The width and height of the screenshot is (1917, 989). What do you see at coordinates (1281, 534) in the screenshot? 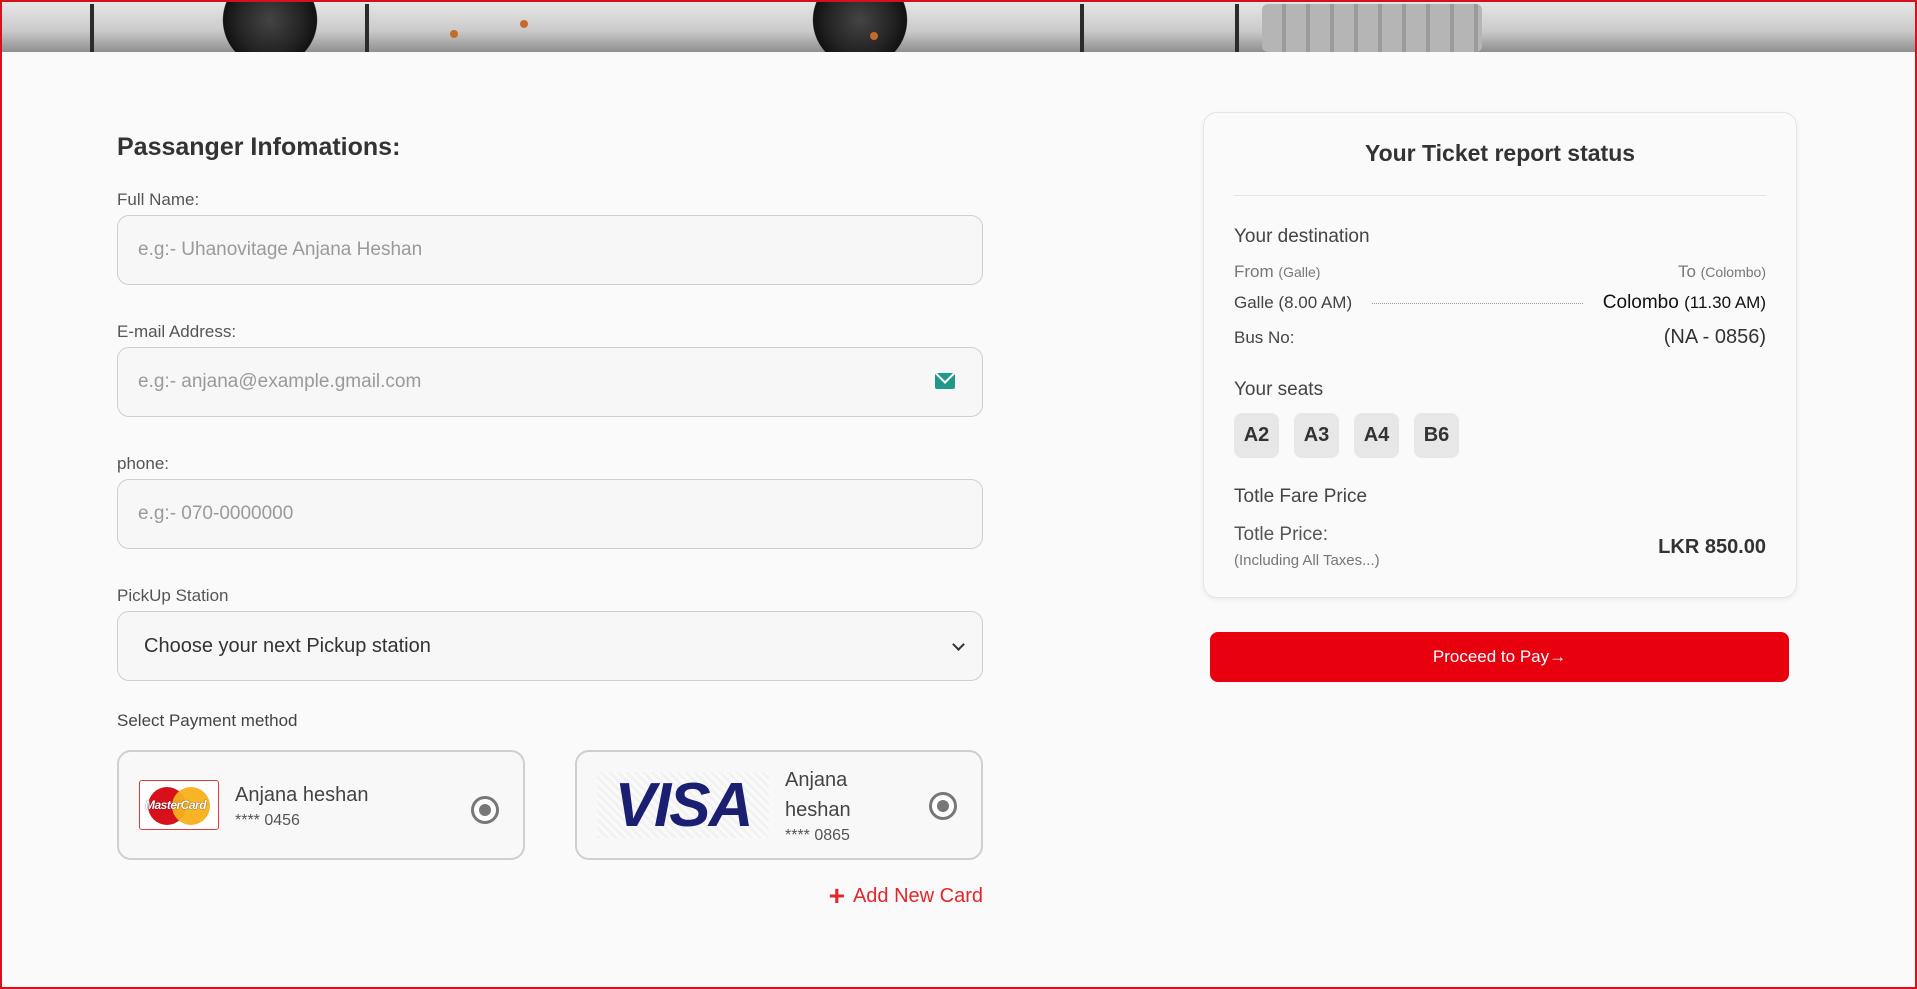
I see `total-price-label: Totle Price:` at bounding box center [1281, 534].